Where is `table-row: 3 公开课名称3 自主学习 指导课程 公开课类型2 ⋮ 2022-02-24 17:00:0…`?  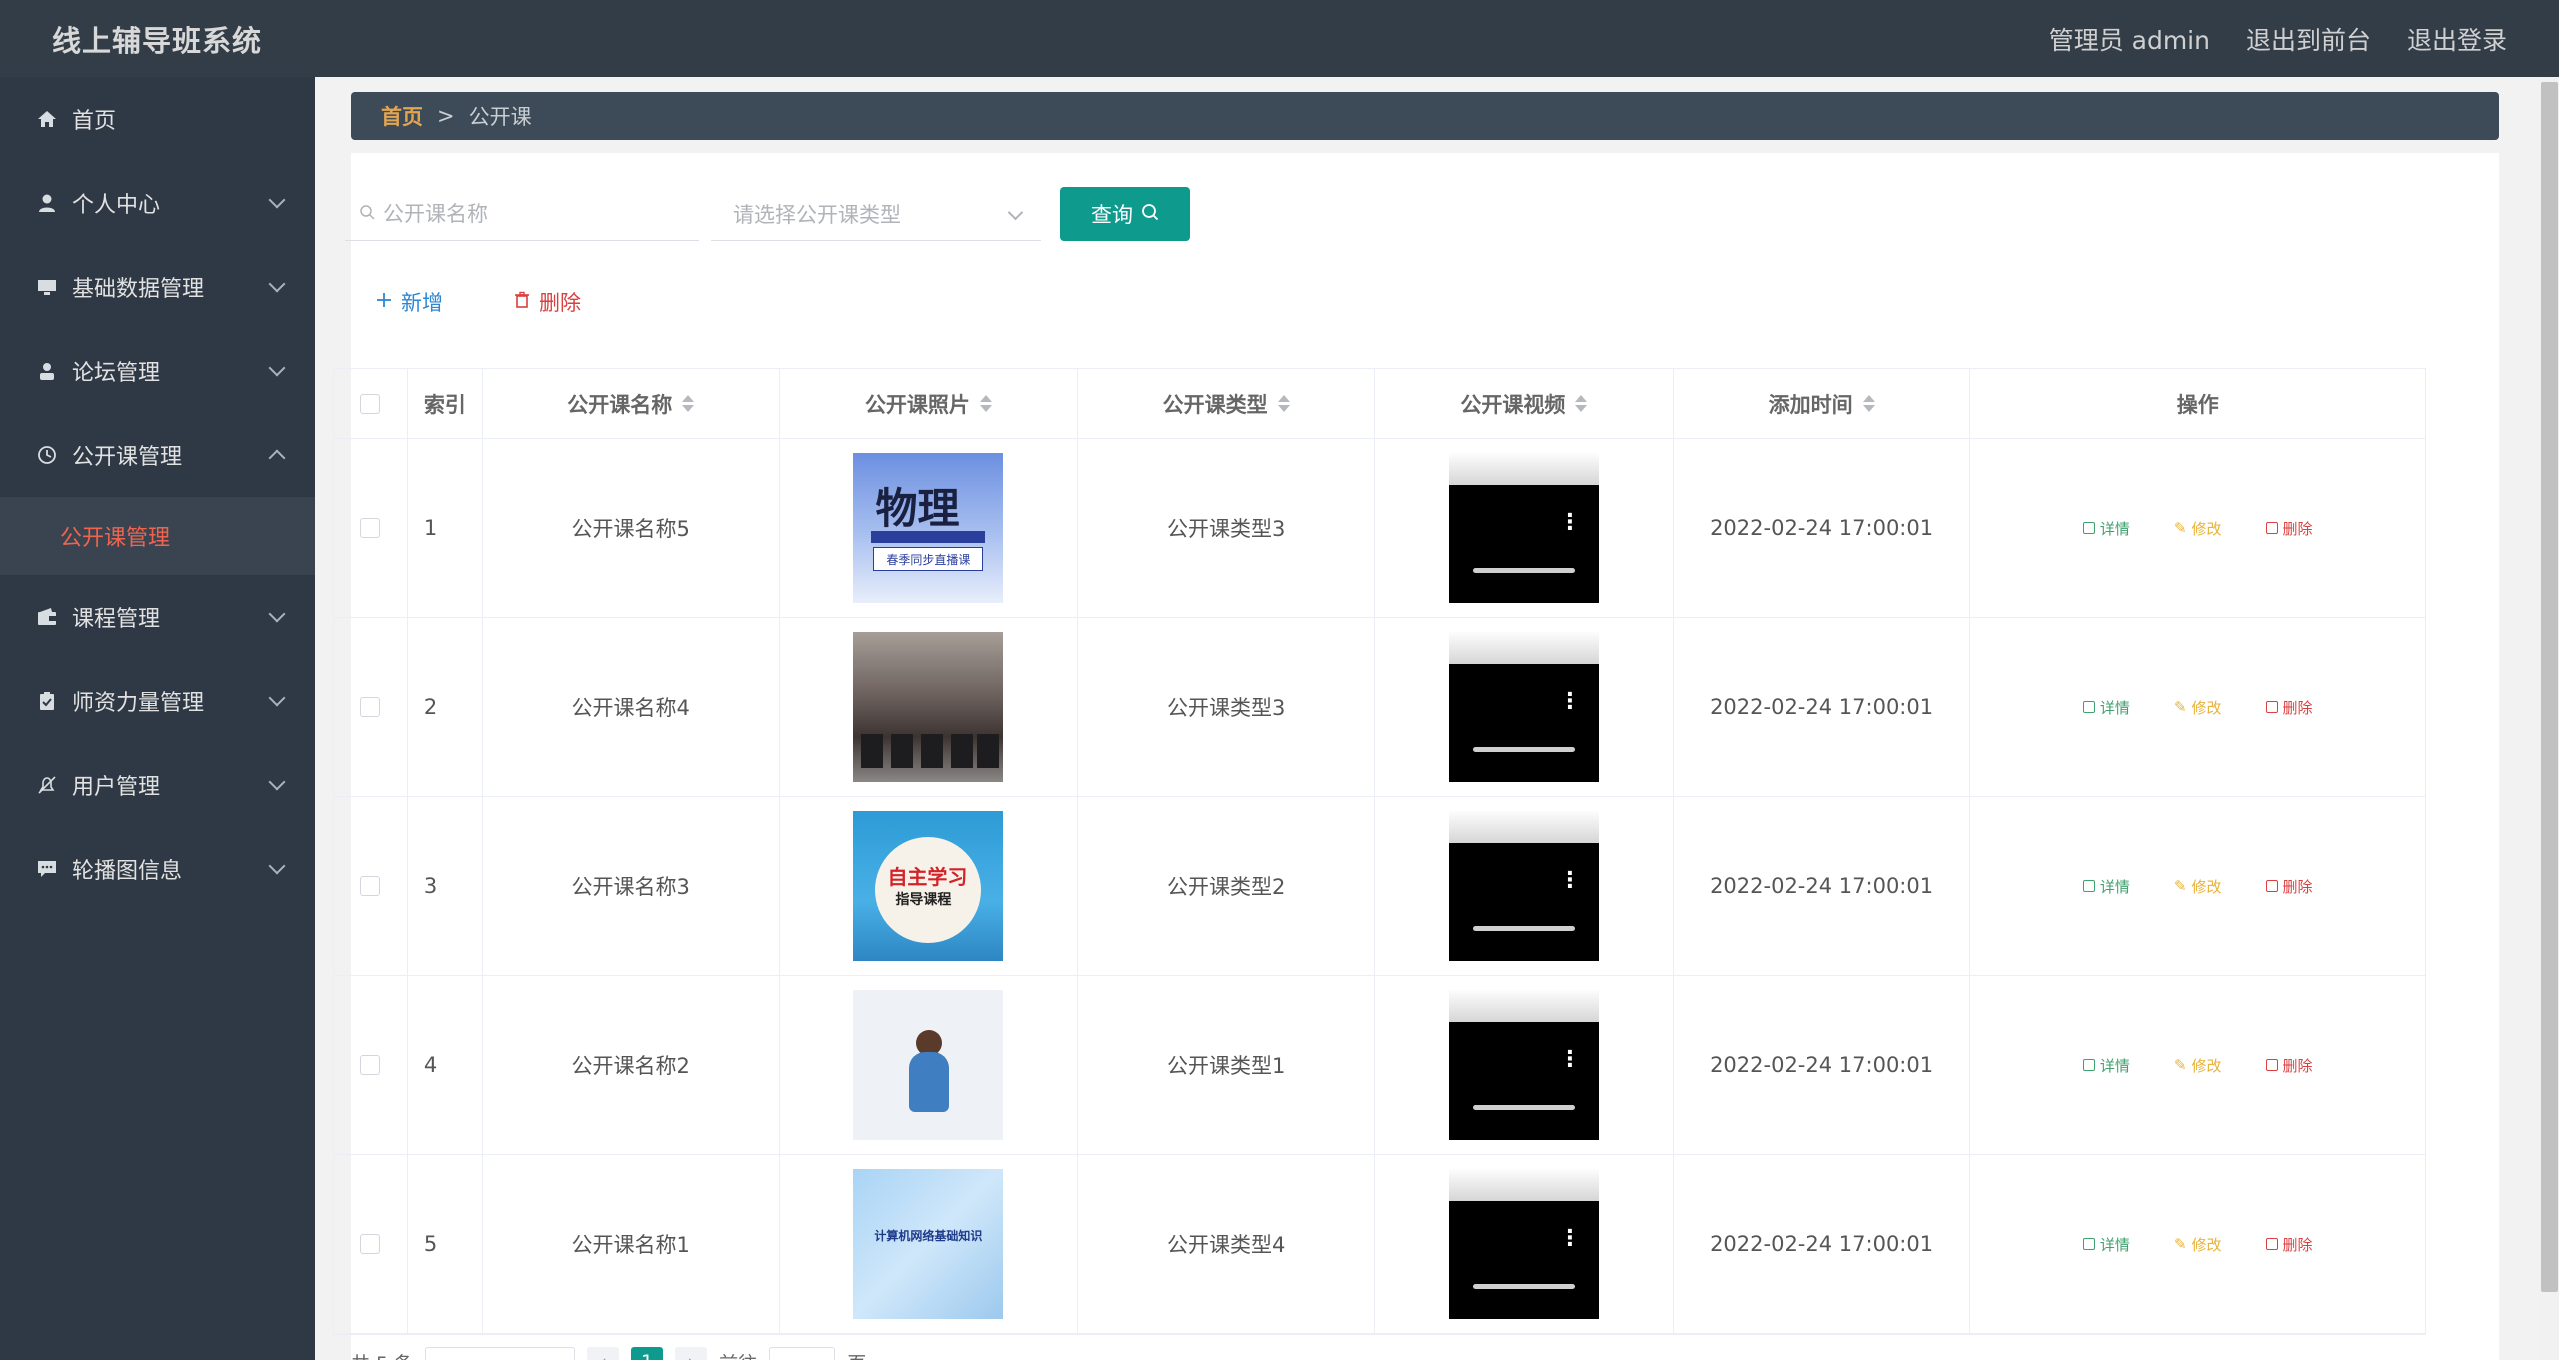 table-row: 3 公开课名称3 自主学习 指导课程 公开课类型2 ⋮ 2022-02-24 17:00:0… is located at coordinates (1379, 886).